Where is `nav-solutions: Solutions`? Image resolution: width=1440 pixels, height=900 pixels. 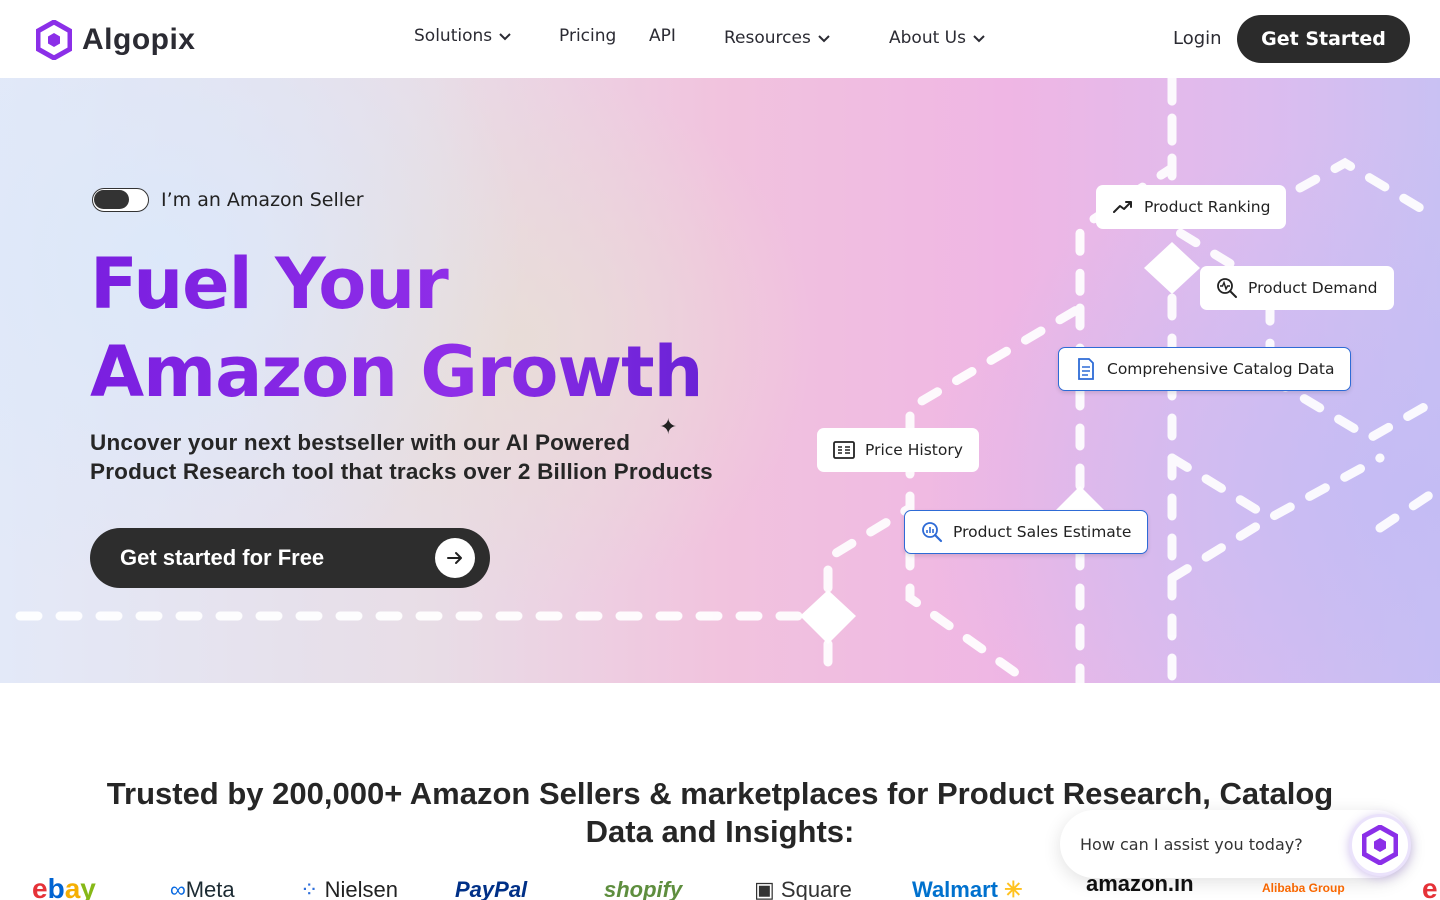
nav-solutions: Solutions is located at coordinates (463, 36).